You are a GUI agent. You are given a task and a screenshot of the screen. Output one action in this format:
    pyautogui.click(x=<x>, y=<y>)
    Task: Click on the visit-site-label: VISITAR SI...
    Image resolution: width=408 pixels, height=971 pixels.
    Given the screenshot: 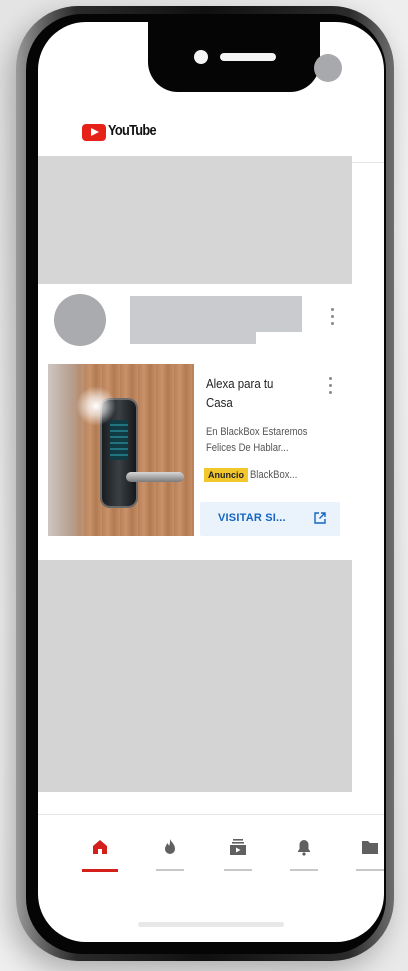 What is the action you would take?
    pyautogui.click(x=252, y=518)
    